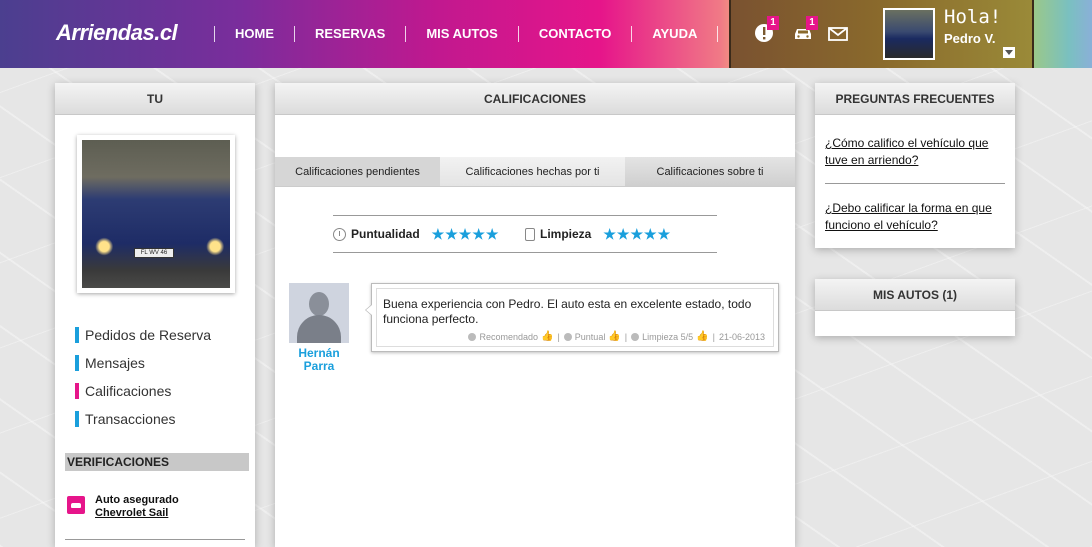  Describe the element at coordinates (385, 234) in the screenshot. I see `rating-label: Puntualidad` at that location.